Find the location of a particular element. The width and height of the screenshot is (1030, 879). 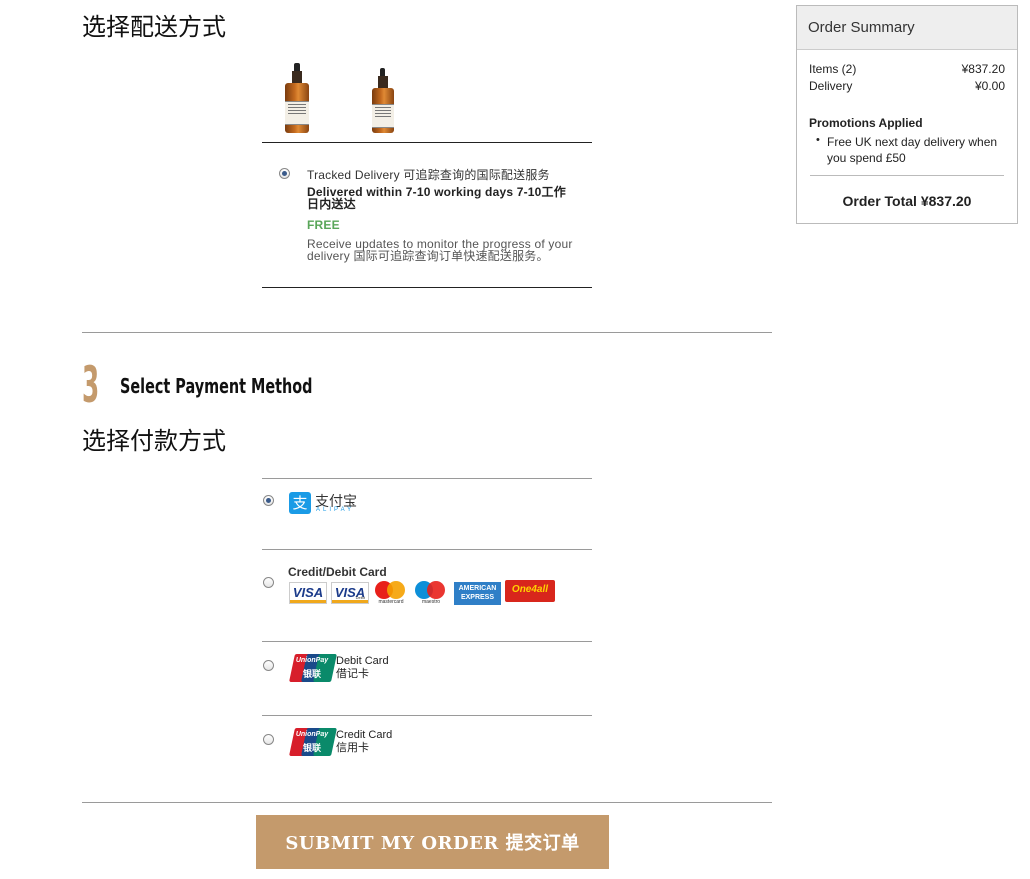

delivery-bottom-divider is located at coordinates (427, 287).